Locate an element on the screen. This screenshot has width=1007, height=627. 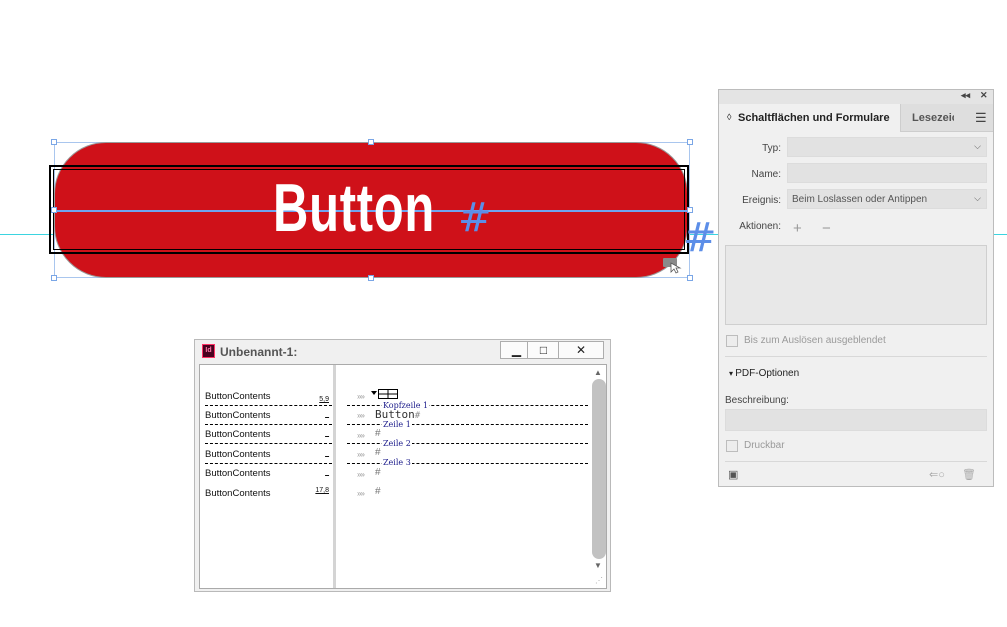
tab-buttons-forms: ◊ Schaltflächen und Formulare is located at coordinates (810, 118).